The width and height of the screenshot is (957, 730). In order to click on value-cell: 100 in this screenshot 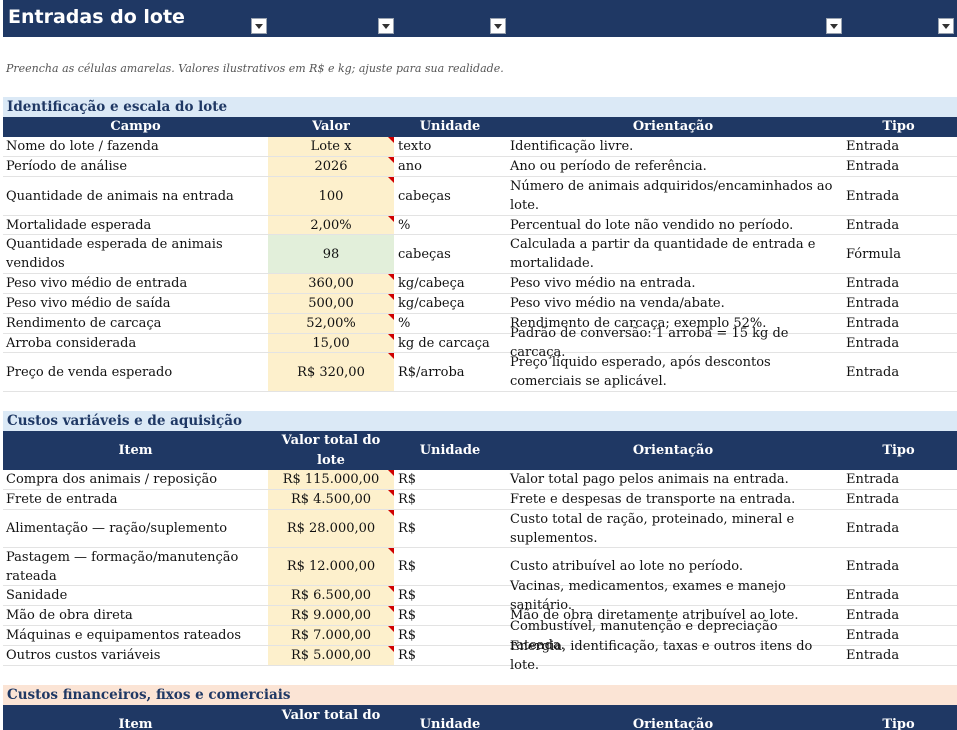, I will do `click(331, 196)`.